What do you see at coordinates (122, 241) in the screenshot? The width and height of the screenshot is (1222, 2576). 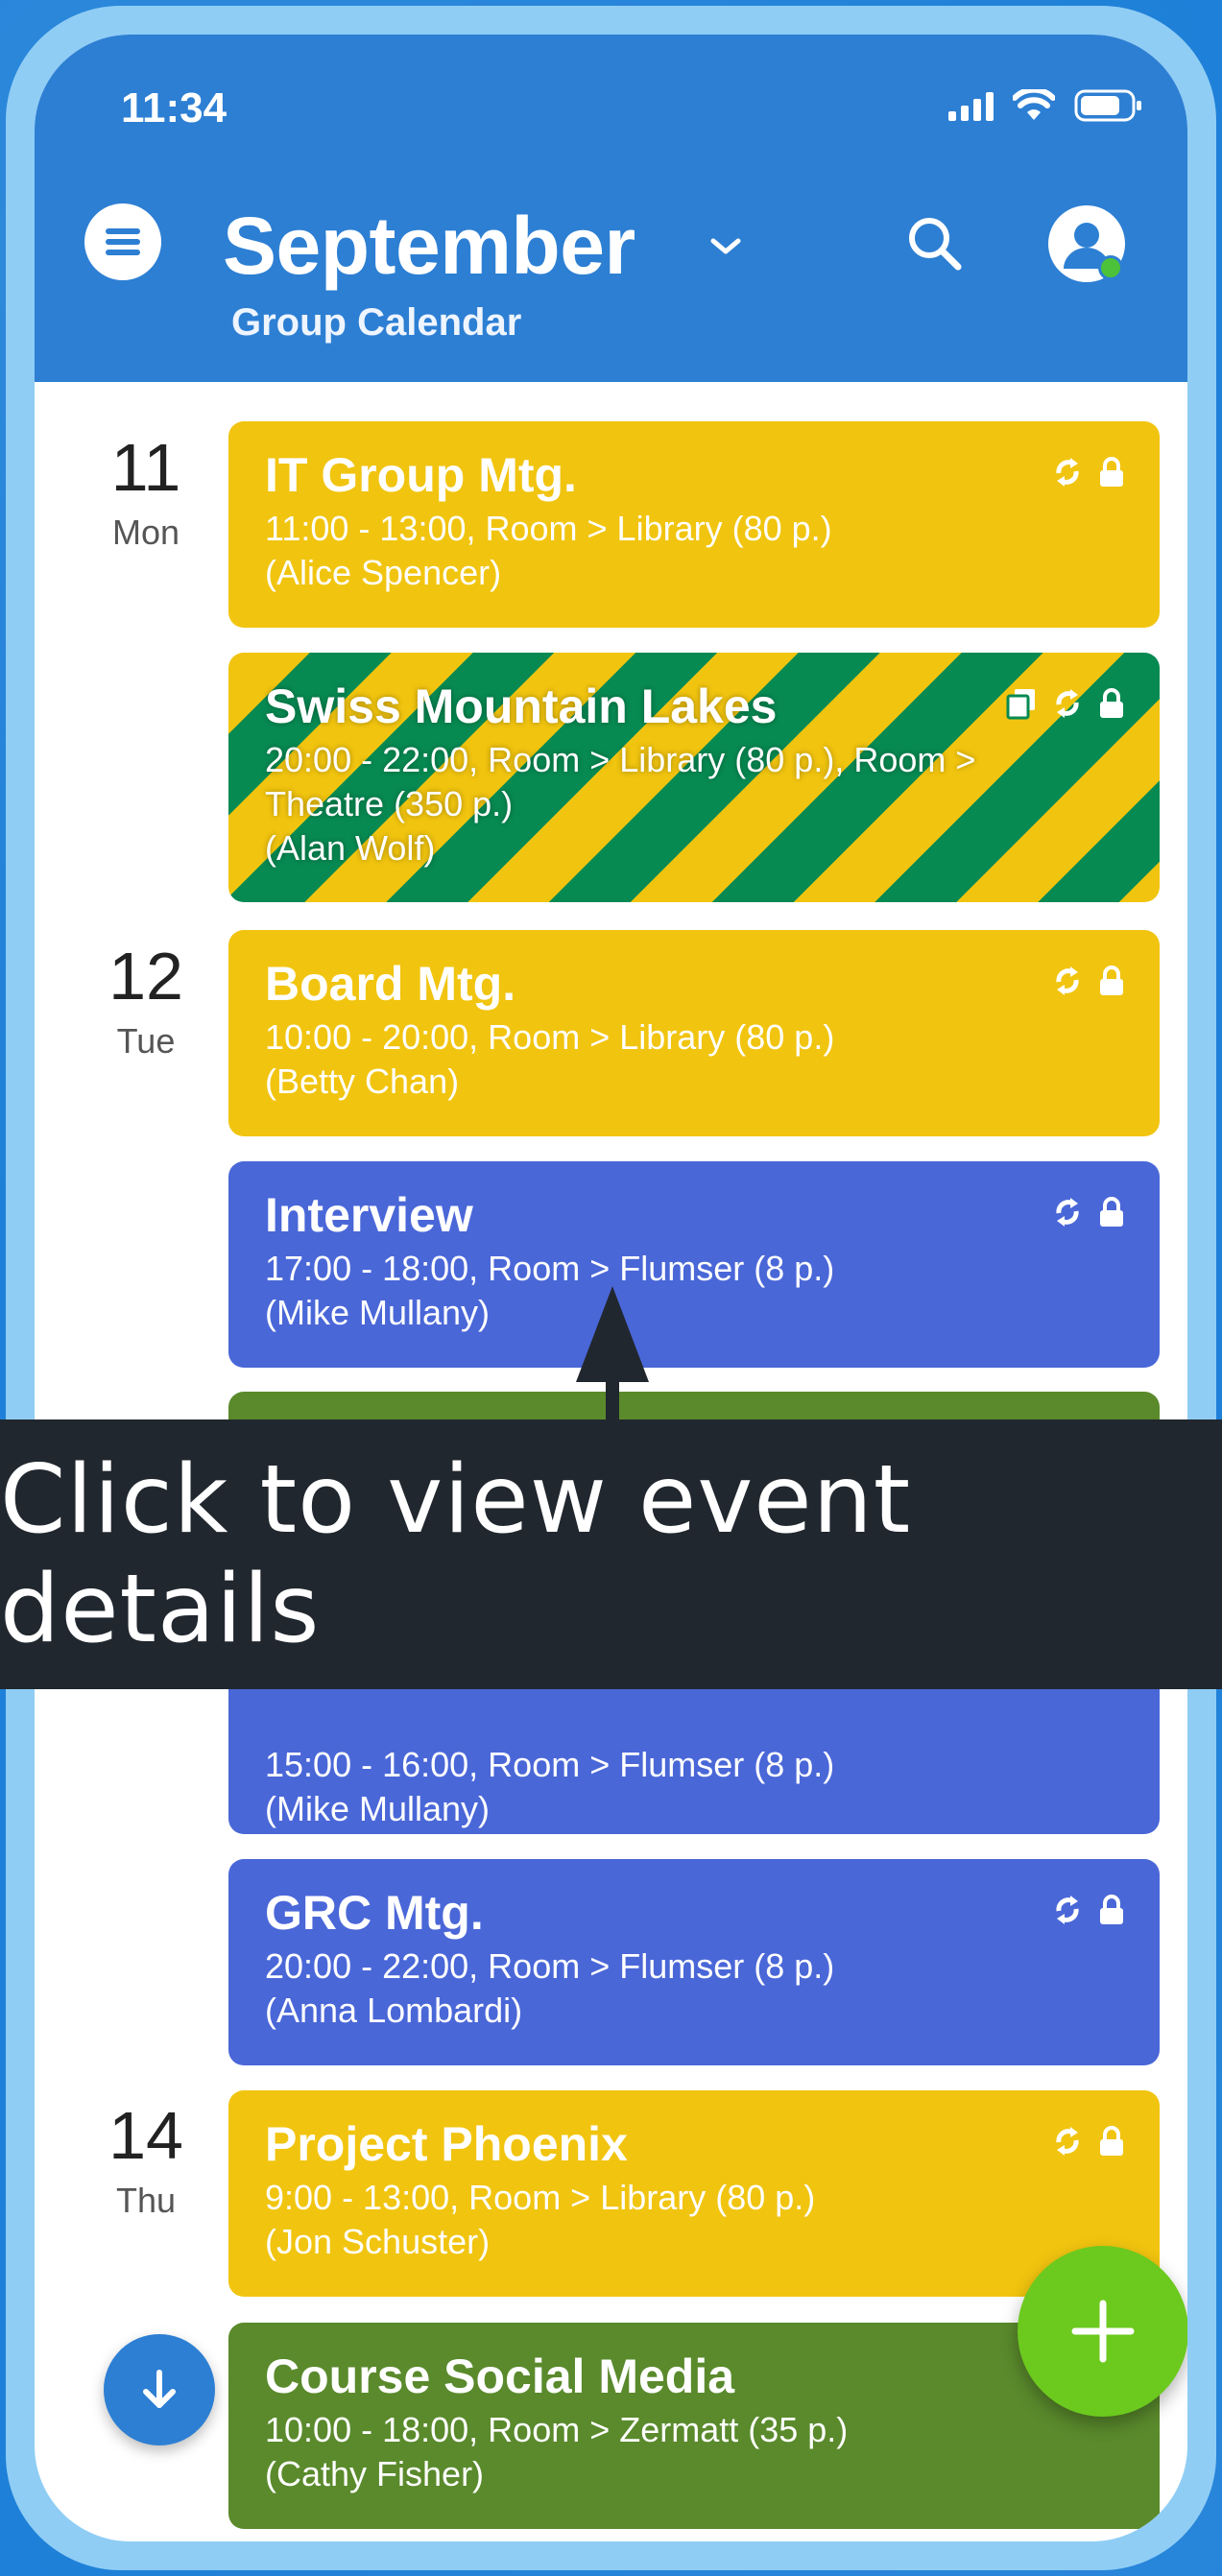 I see `menu-icon` at bounding box center [122, 241].